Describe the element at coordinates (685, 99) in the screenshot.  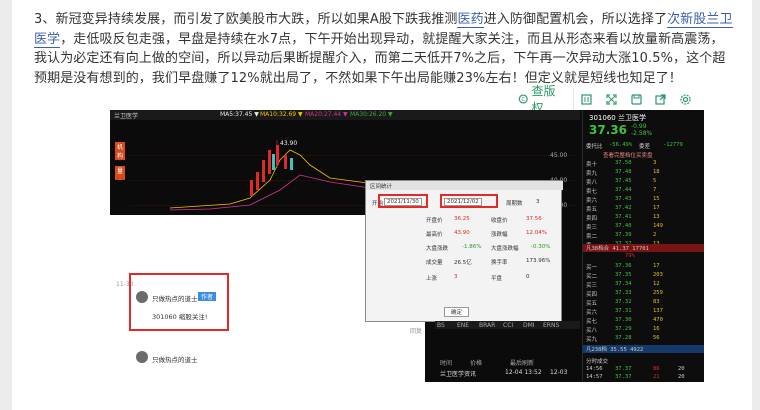
I see `settings-icon` at that location.